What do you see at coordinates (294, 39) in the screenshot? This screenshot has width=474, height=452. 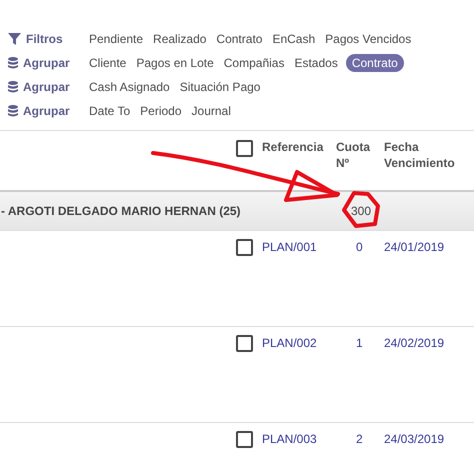 I see `filter-option: EnCash` at bounding box center [294, 39].